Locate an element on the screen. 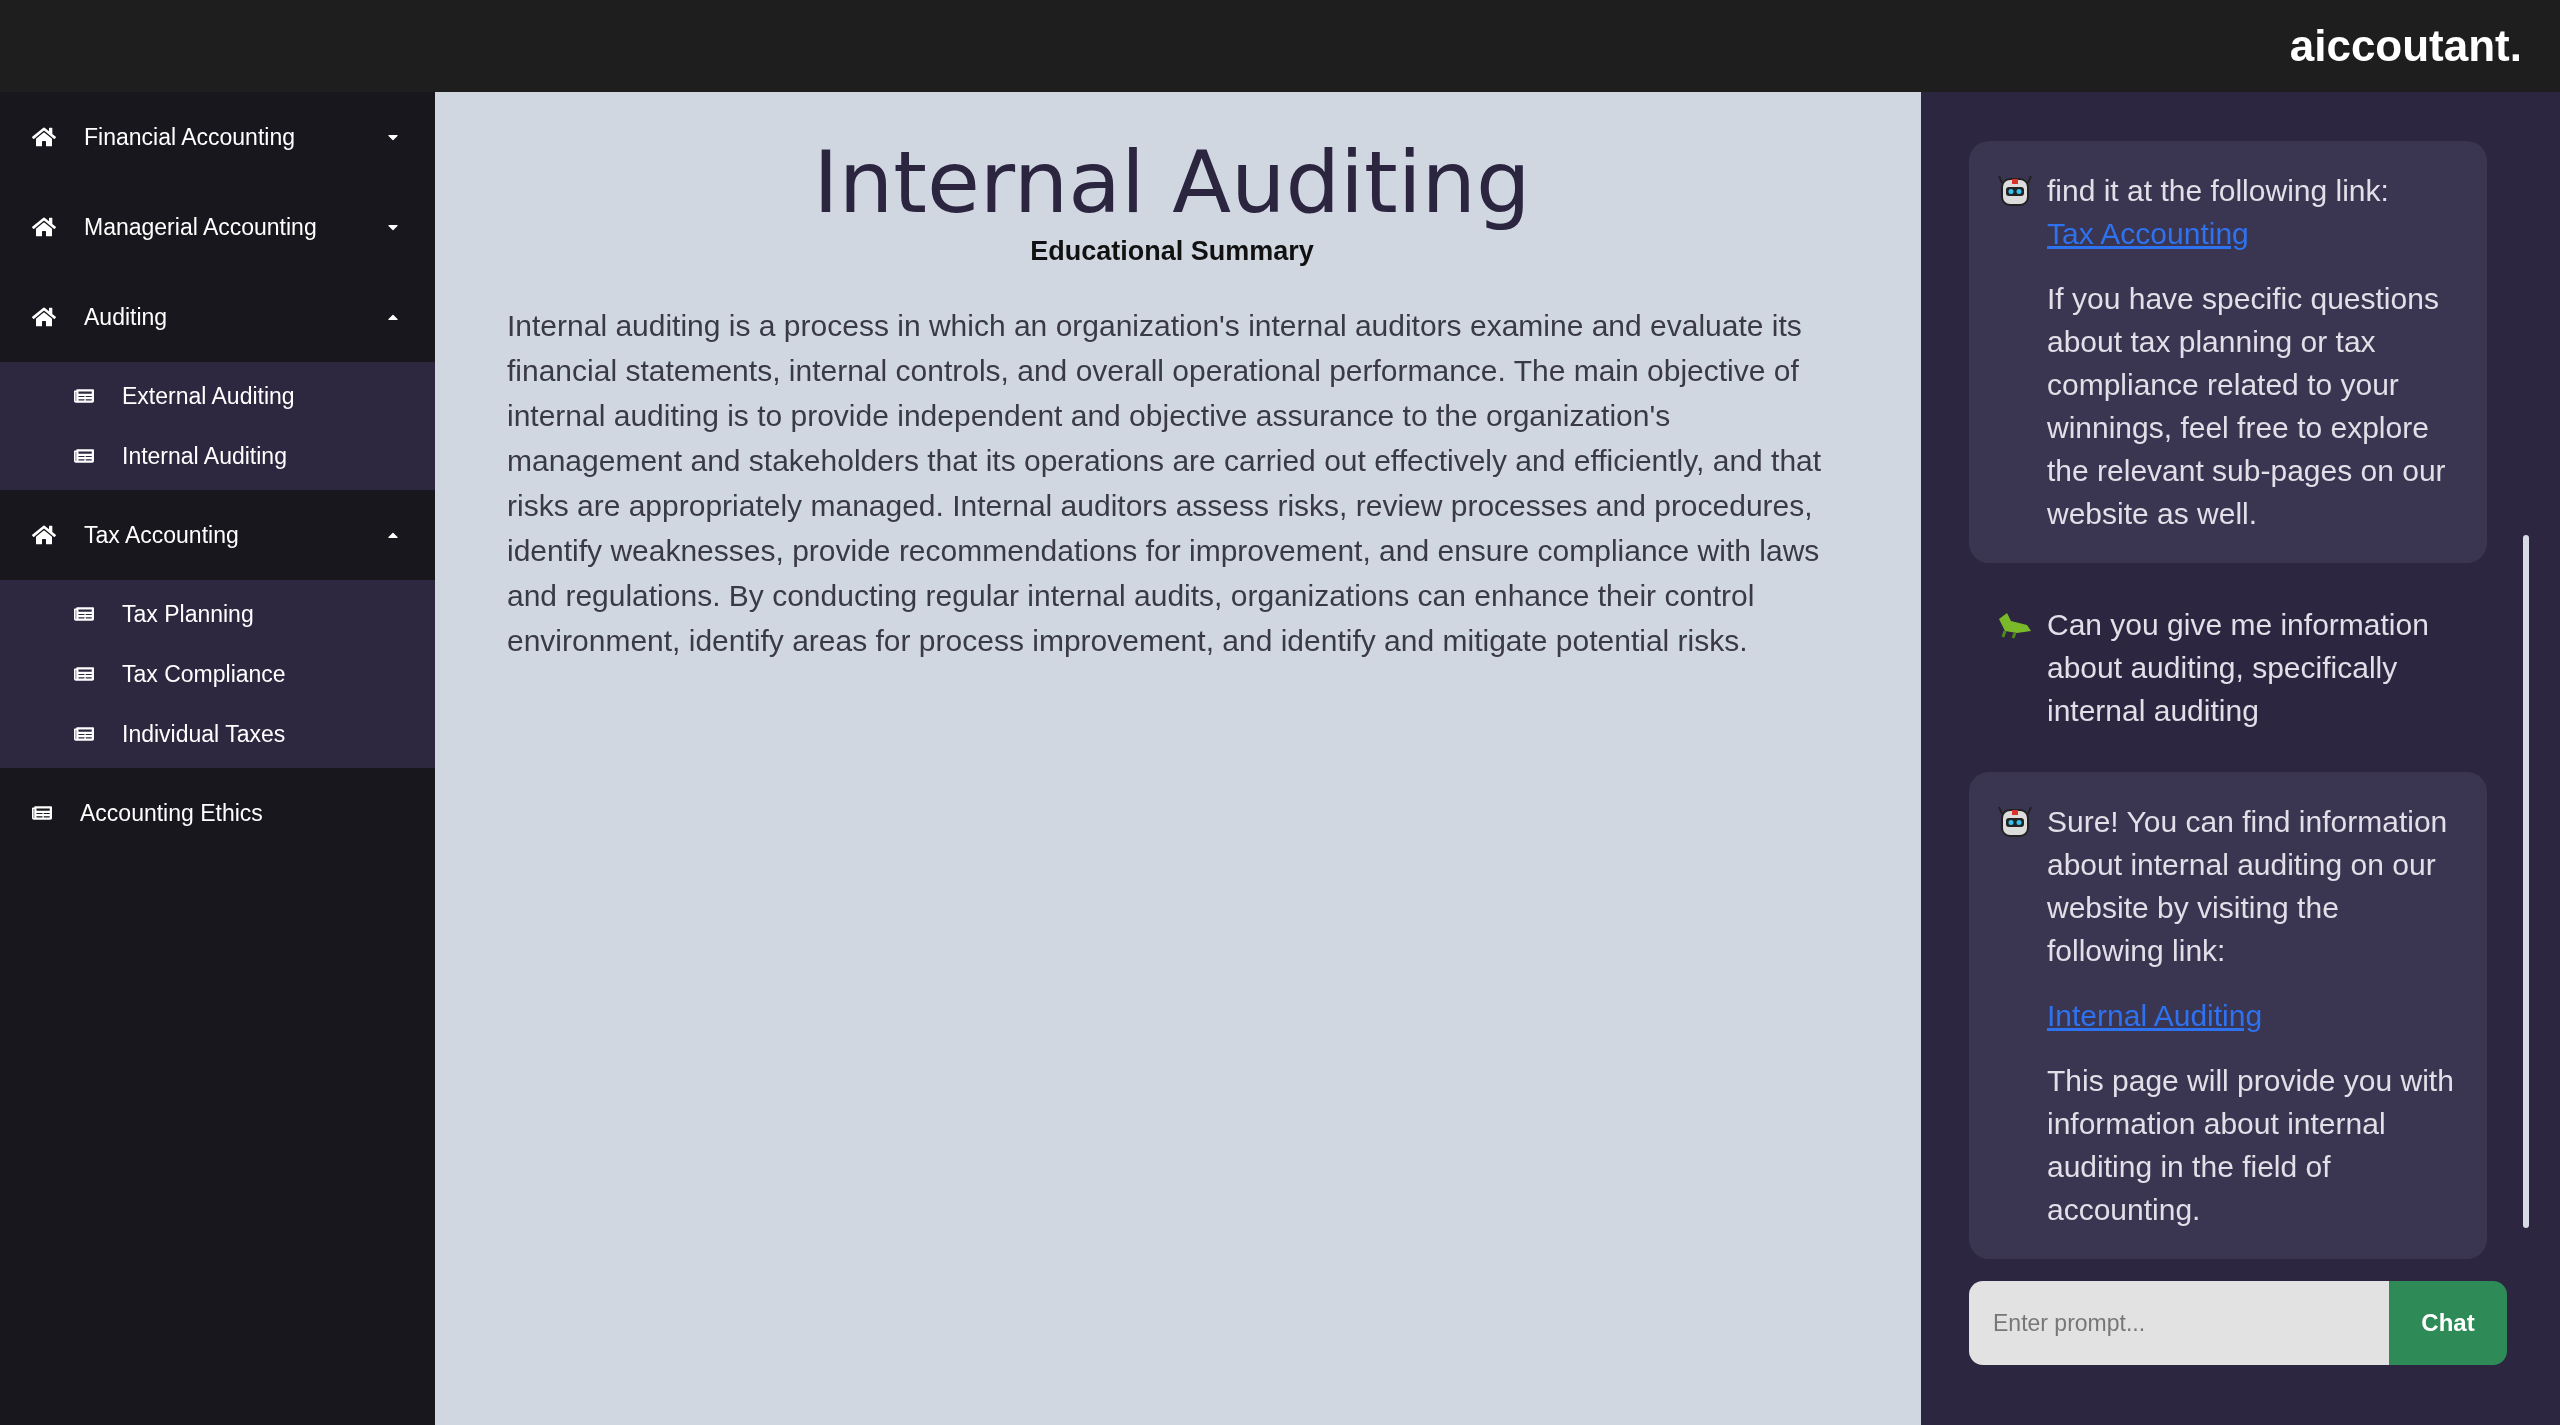  summary-paragraph: Internal auditing is a process in which an organization's internal auditors examine and evaluate its financial statements, internal controls, and overall operational performance. The main objective of internal auditing is to provide independent and objective assurance to the organization's management and stakeholders that its operations are carried out effectively and efficiently, and that risks are appropriately managed. Internal auditors assess risks, review processes and procedures, identify weaknesses, provide recommendations for improvement, and ensure compliance with laws and regulations. By conducting regular internal audits, organizations can enhance their control environment, identify areas for process improvement, and identify and mitigate potential risks. is located at coordinates (1165, 483).